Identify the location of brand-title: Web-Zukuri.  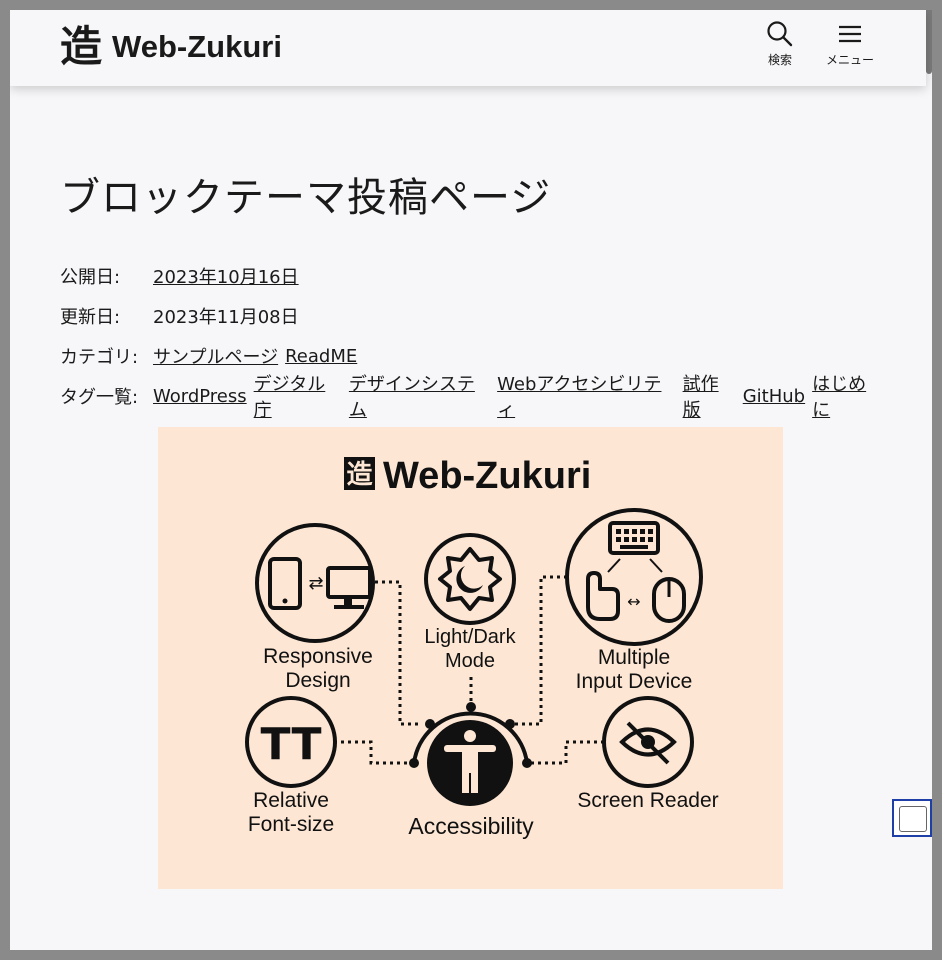
(487, 476).